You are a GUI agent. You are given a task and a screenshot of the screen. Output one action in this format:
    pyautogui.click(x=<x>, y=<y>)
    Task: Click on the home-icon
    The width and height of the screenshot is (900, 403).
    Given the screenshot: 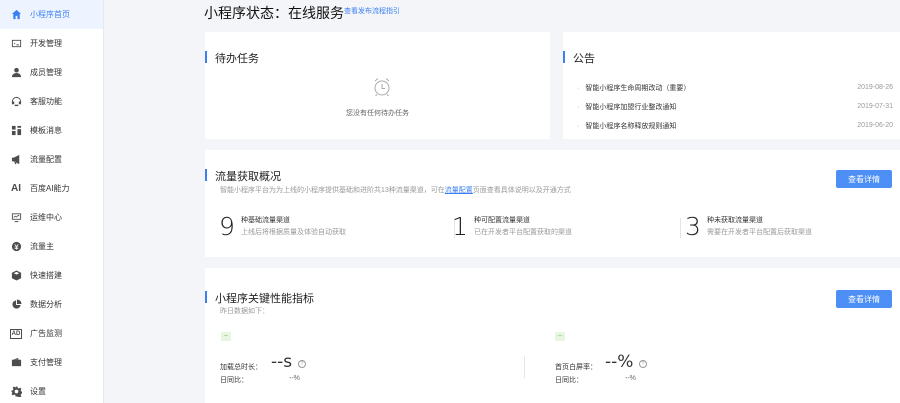 What is the action you would take?
    pyautogui.click(x=16, y=15)
    